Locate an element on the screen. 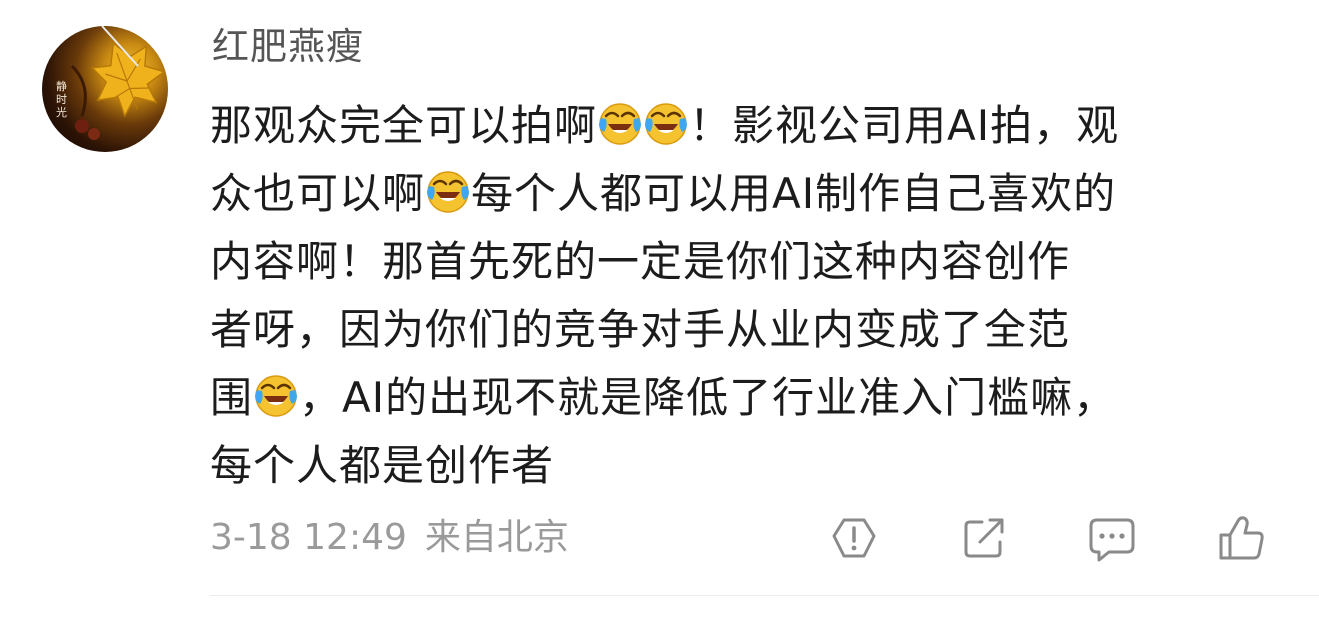 The image size is (1319, 620). comment-text-segment: 者呀，因为你们的竞争对手从业内变成了全范 is located at coordinates (640, 329).